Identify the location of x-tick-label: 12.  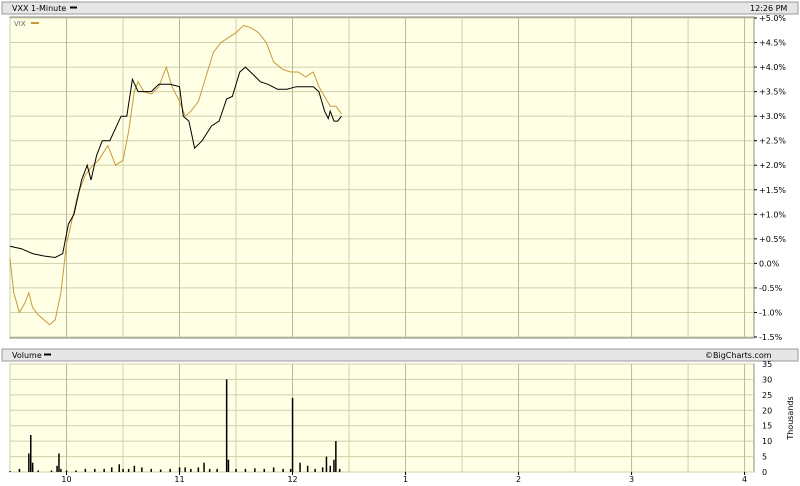
(292, 479).